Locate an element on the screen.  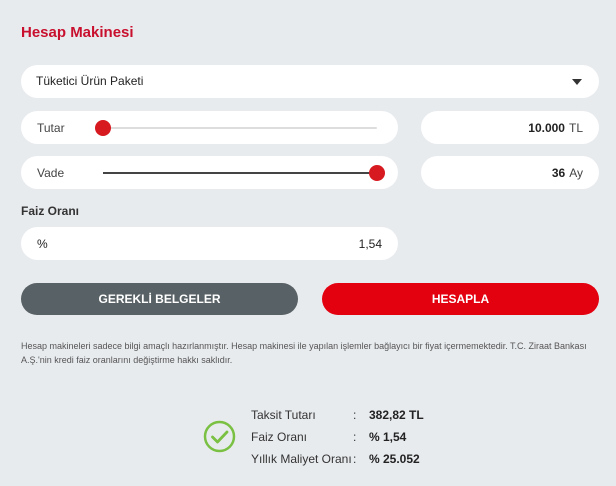
amount-slider-track is located at coordinates (236, 128).